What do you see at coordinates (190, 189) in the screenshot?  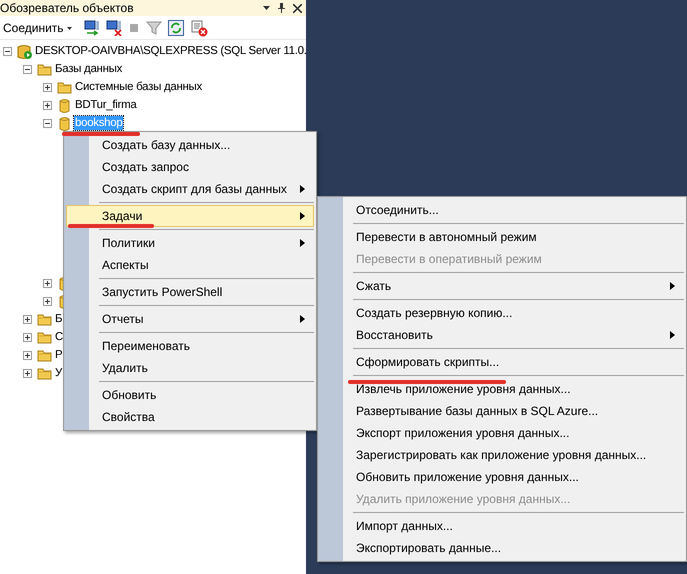 I see `menu-item: Создать скрипт для базы данных` at bounding box center [190, 189].